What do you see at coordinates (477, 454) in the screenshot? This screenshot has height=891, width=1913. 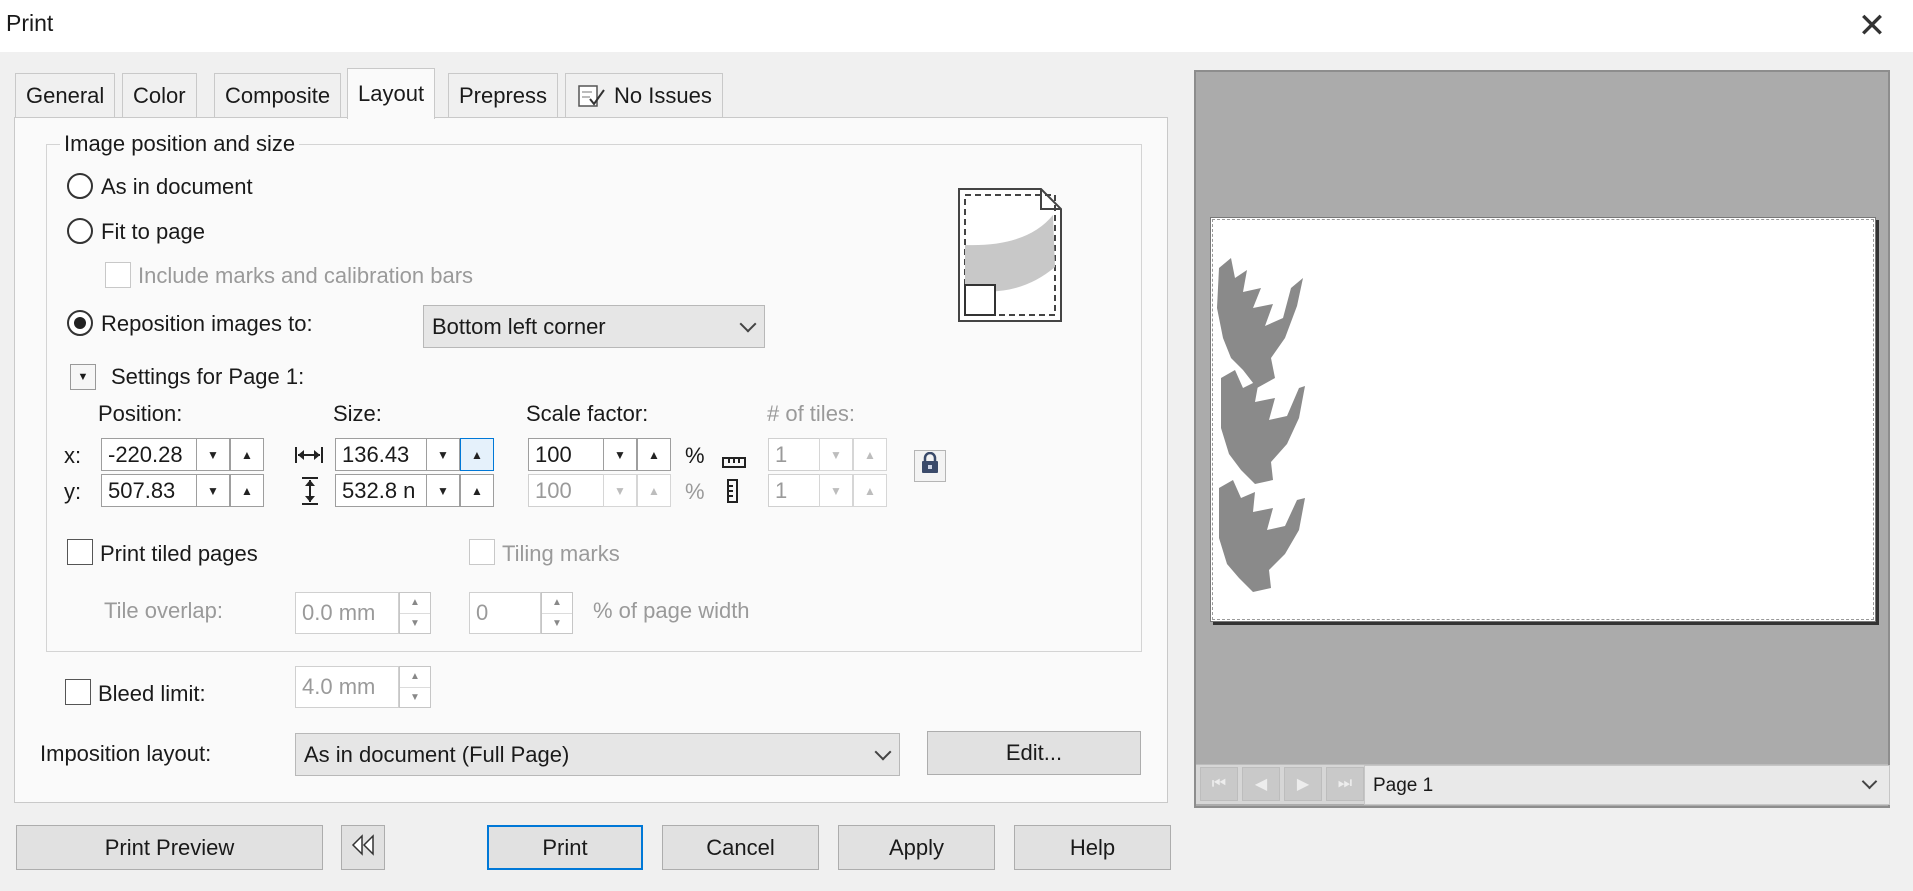 I see `width-increment: ▲` at bounding box center [477, 454].